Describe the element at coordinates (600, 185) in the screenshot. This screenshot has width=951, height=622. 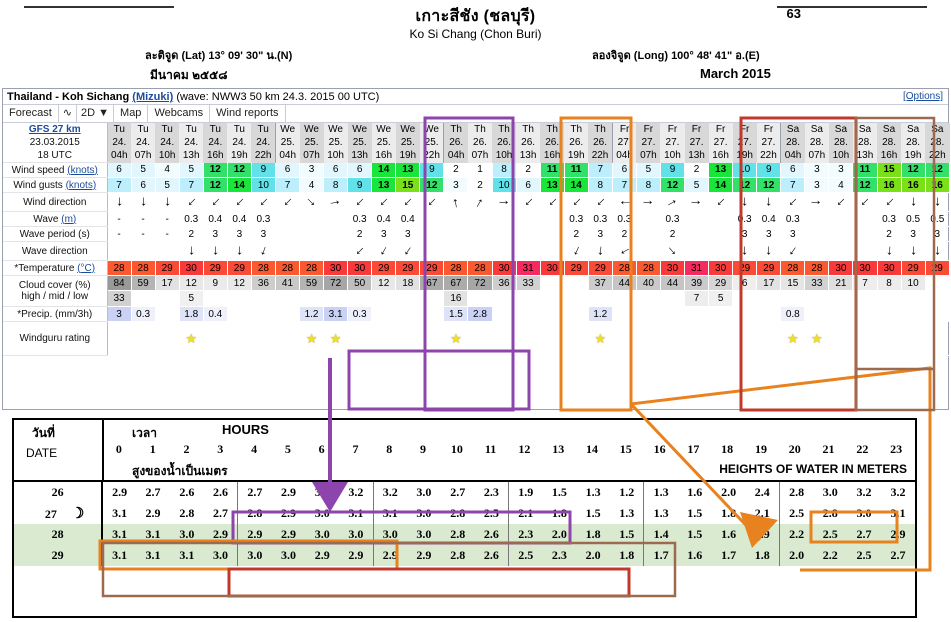
I see `wind-gusts-cell: 8` at that location.